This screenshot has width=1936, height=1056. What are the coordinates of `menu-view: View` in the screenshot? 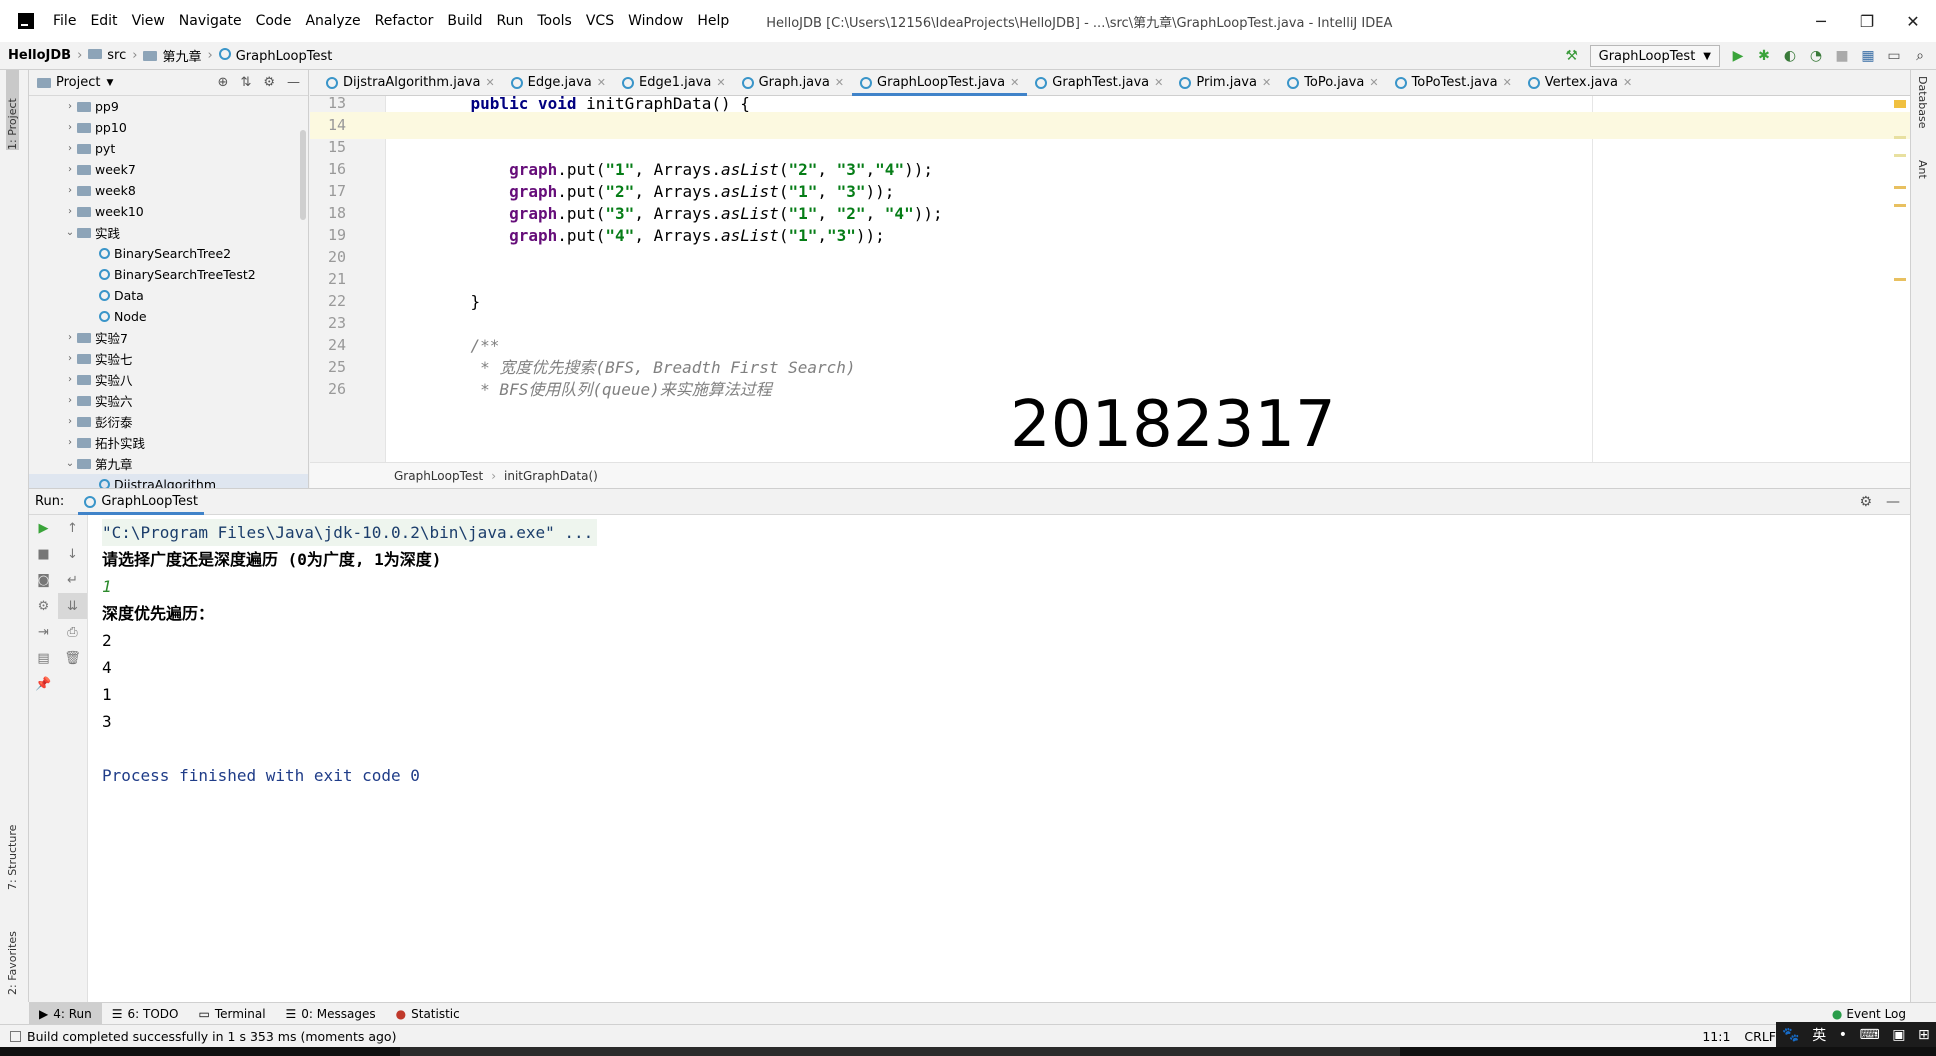 It's located at (148, 21).